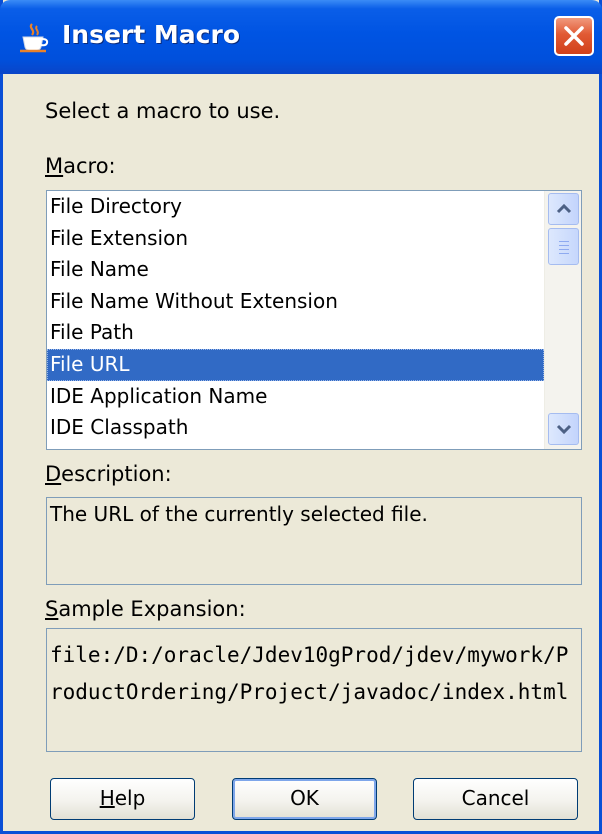 Image resolution: width=602 pixels, height=834 pixels. What do you see at coordinates (34, 38) in the screenshot?
I see `java-cup-icon` at bounding box center [34, 38].